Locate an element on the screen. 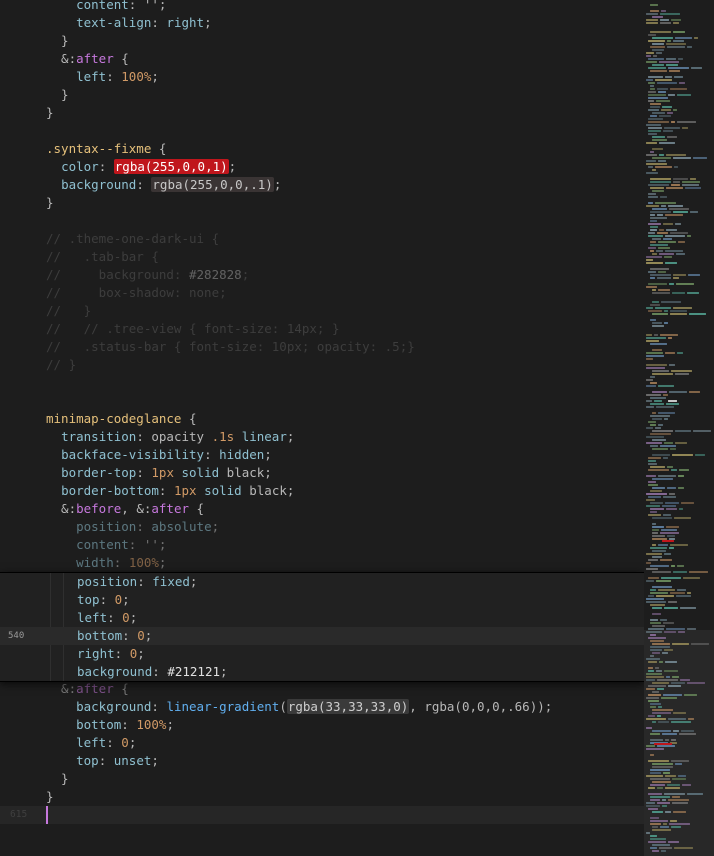 This screenshot has height=856, width=714. editor-line: color: rgba(255,0,0,1); is located at coordinates (322, 167).